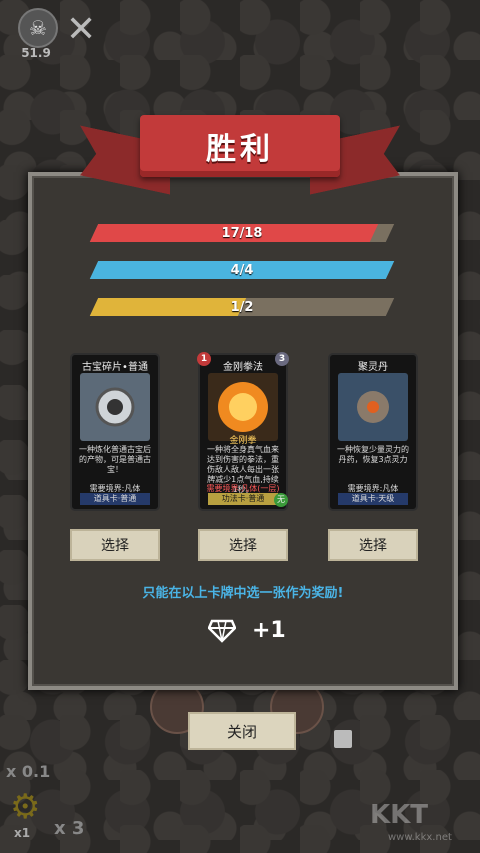 This screenshot has width=480, height=853. I want to click on speed-multiplier: x 0.1, so click(28, 771).